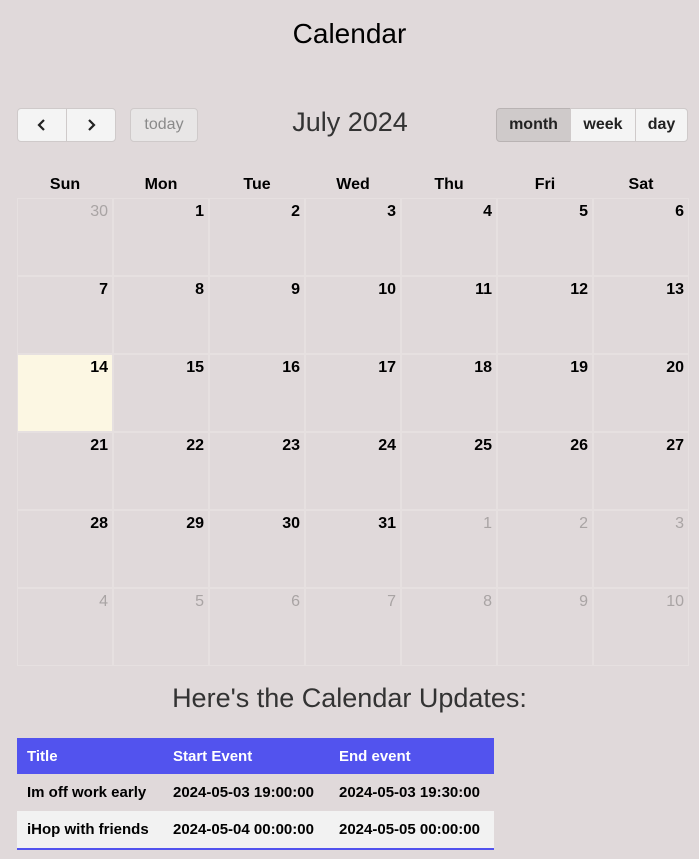 The height and width of the screenshot is (859, 699). Describe the element at coordinates (161, 184) in the screenshot. I see `weekday-mon: Mon` at that location.